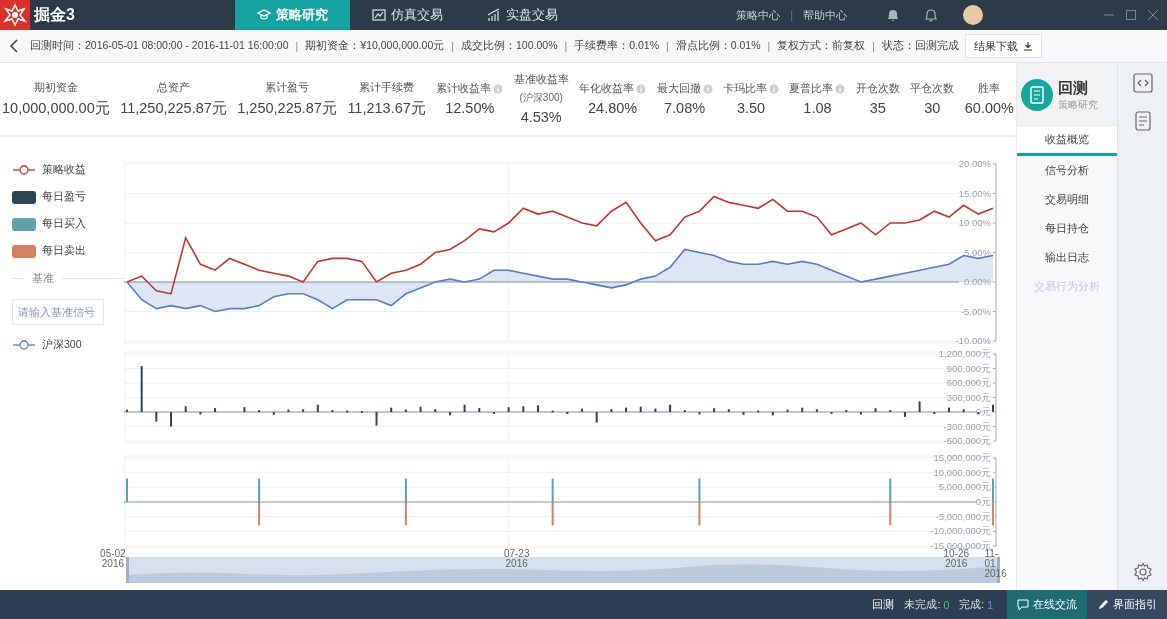  Describe the element at coordinates (1067, 228) in the screenshot. I see `side-tab: 每日持仓` at that location.